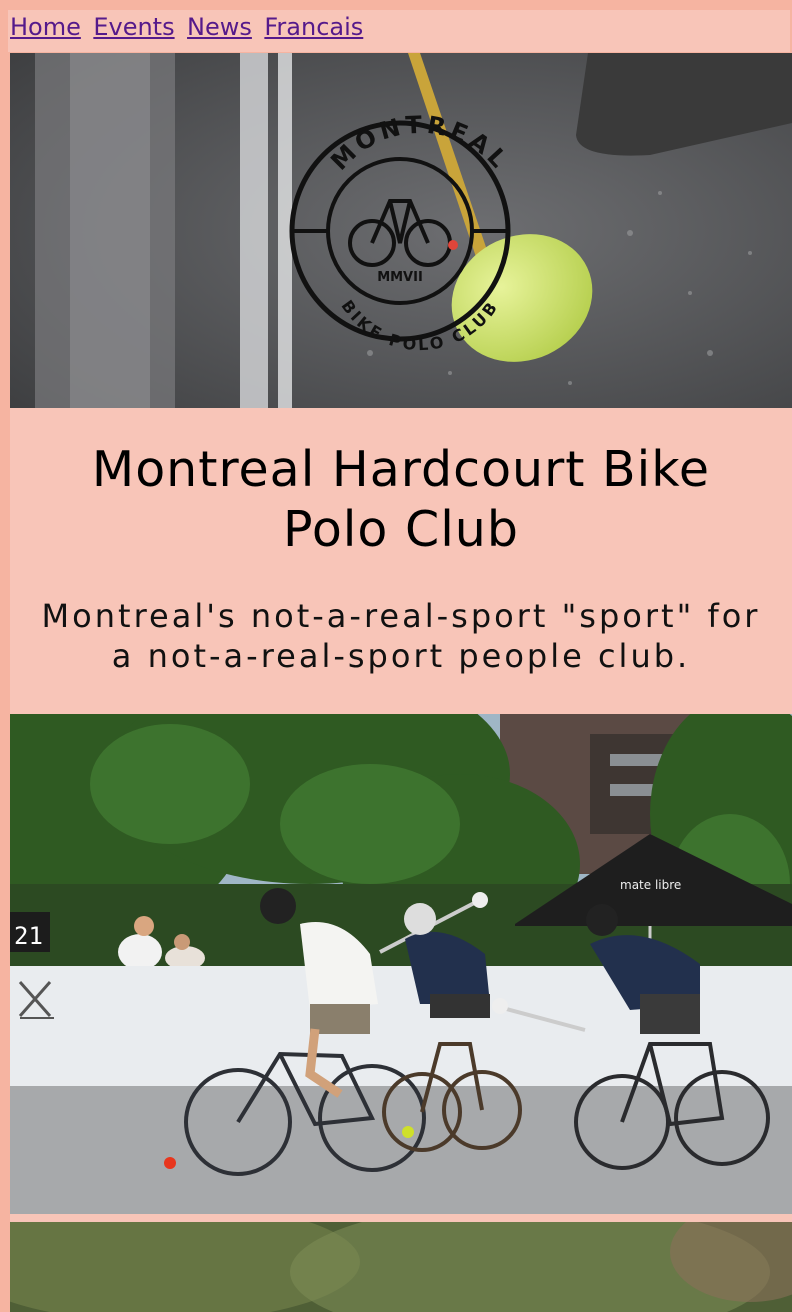 This screenshot has width=792, height=1312. What do you see at coordinates (650, 885) in the screenshot?
I see `tent-text: mate libre` at bounding box center [650, 885].